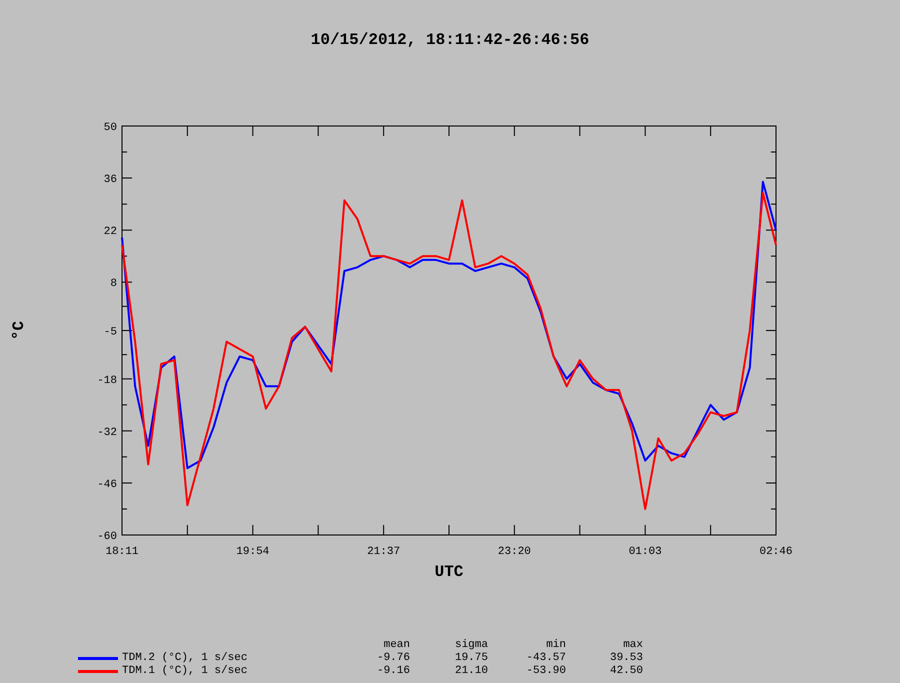 This screenshot has width=900, height=683. Describe the element at coordinates (514, 552) in the screenshot. I see `tick-label: 23:20` at that location.